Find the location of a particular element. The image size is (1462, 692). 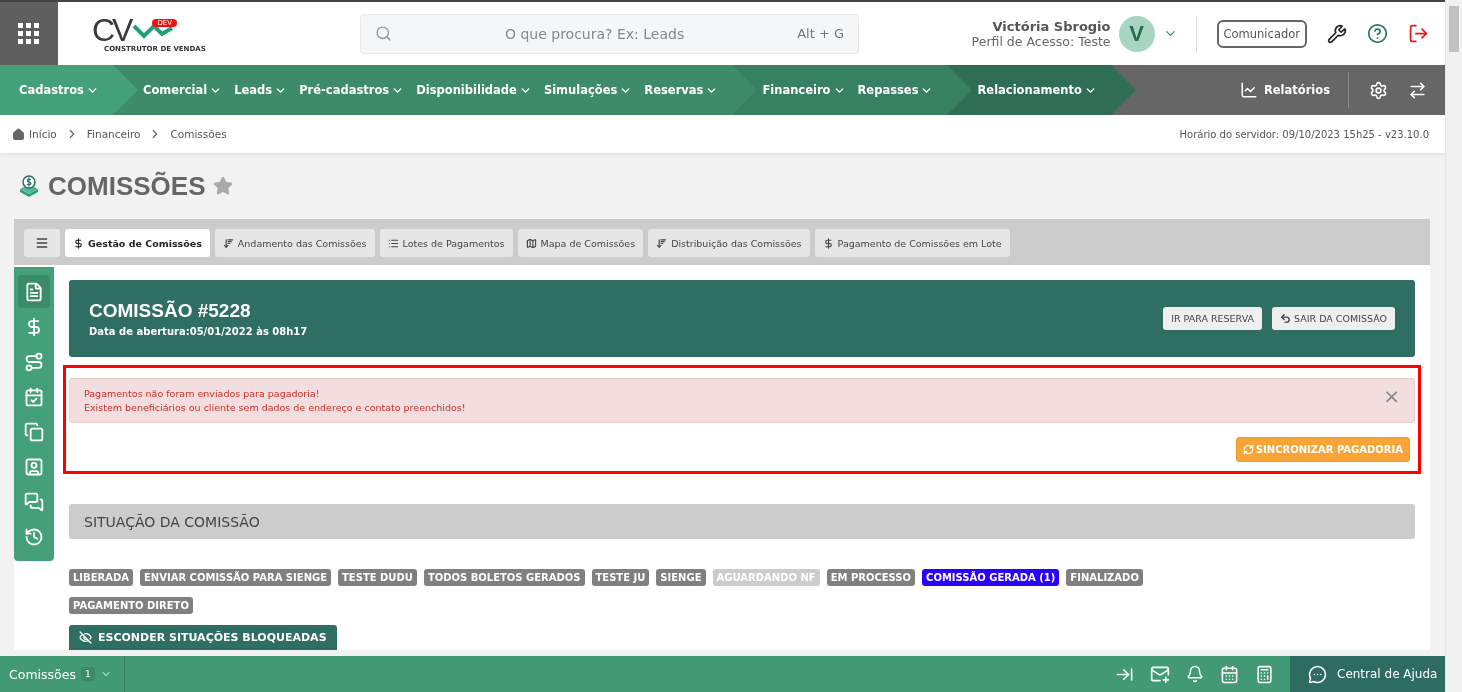

logout-icon is located at coordinates (1418, 33).